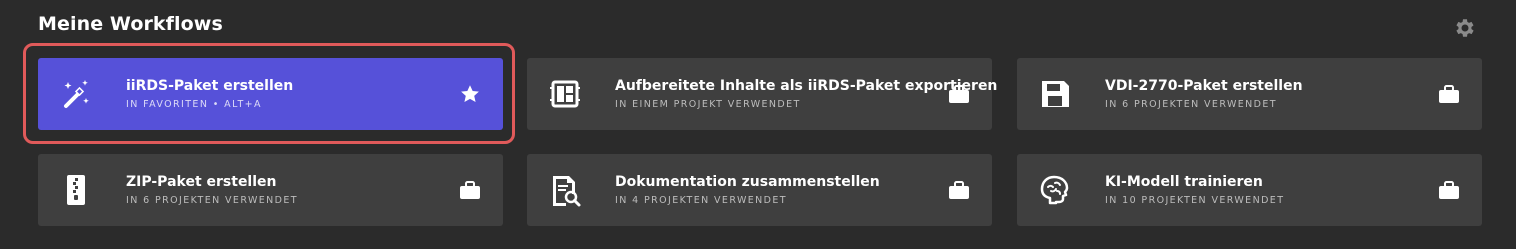  I want to click on magic-wand-icon, so click(76, 94).